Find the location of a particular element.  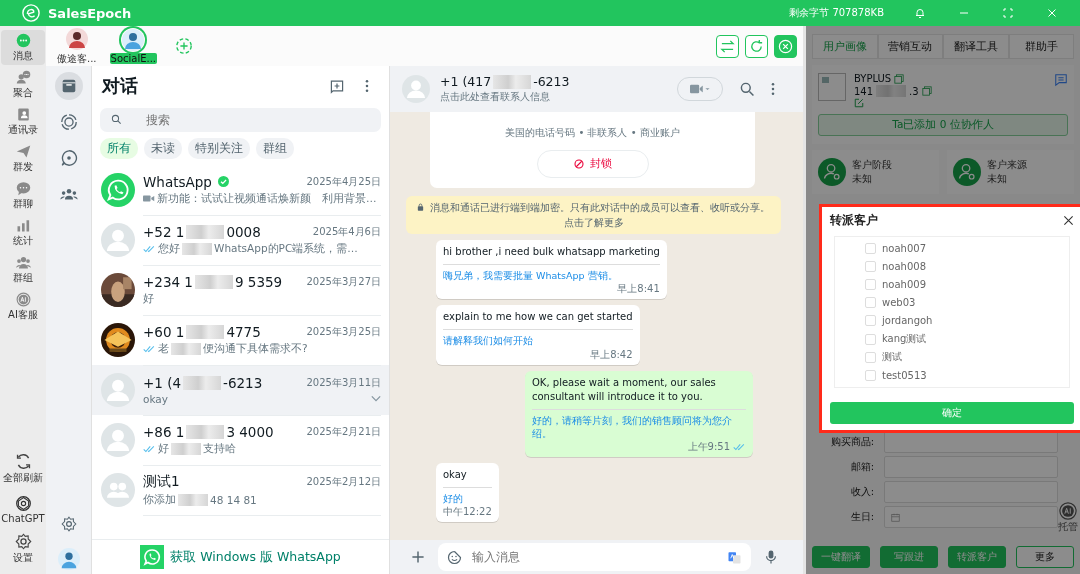

text-field is located at coordinates (971, 442).